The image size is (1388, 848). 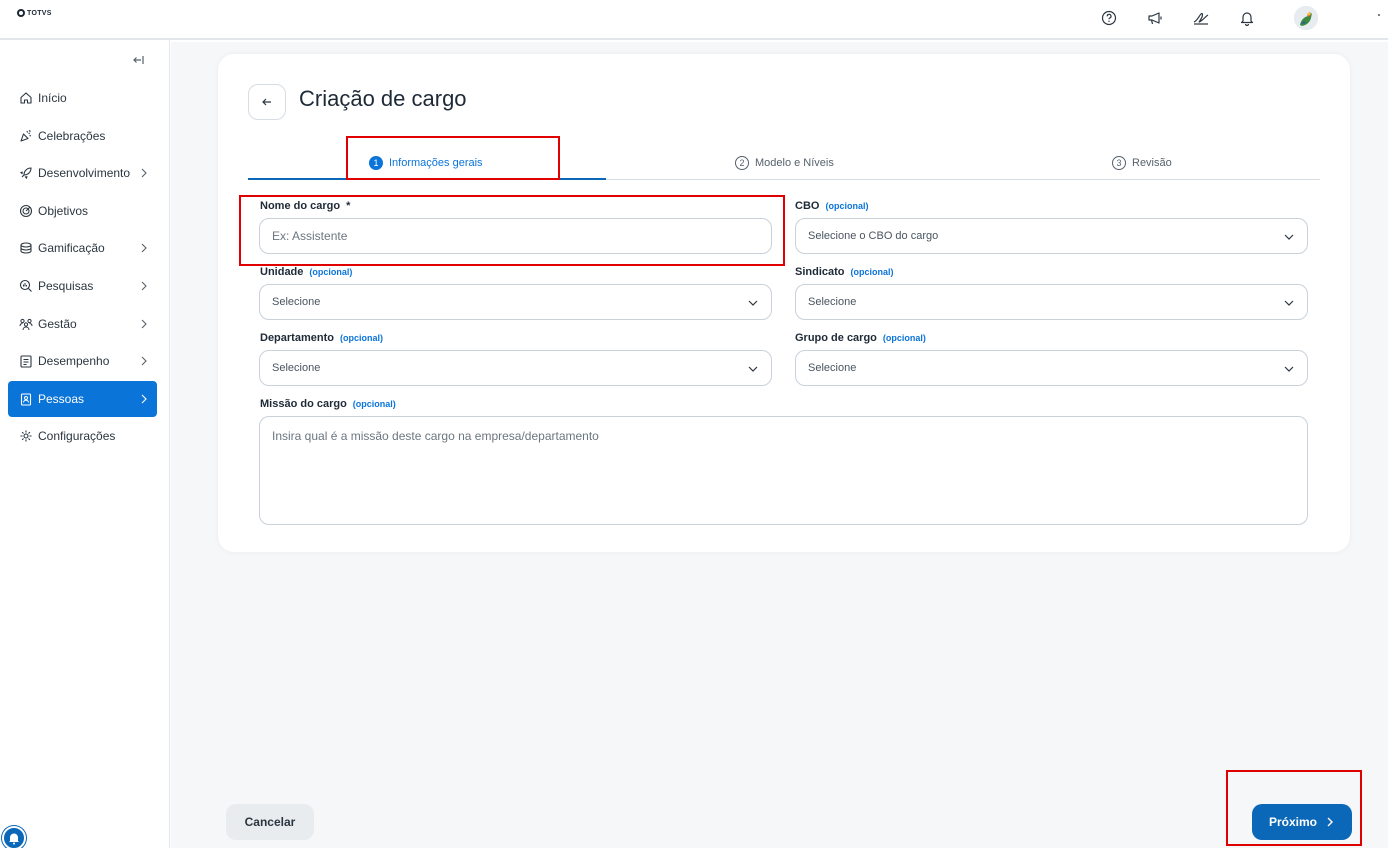 What do you see at coordinates (436, 163) in the screenshot?
I see `step-label: Informações gerais` at bounding box center [436, 163].